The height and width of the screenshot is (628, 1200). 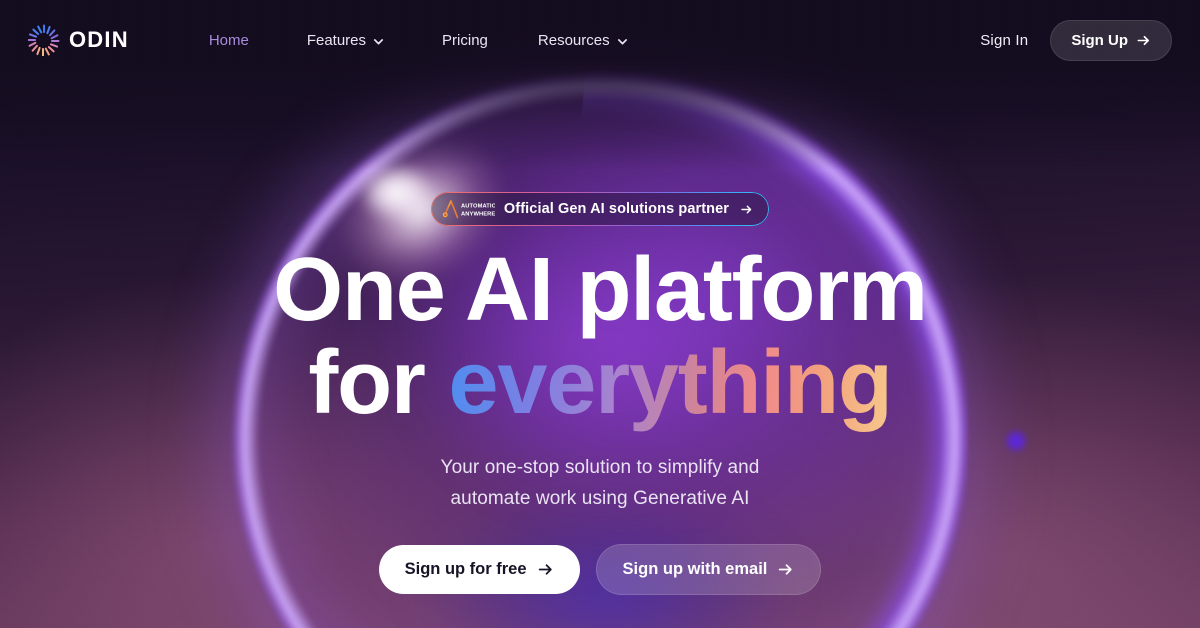 I want to click on svg-text: AUTOMATION, so click(x=478, y=207).